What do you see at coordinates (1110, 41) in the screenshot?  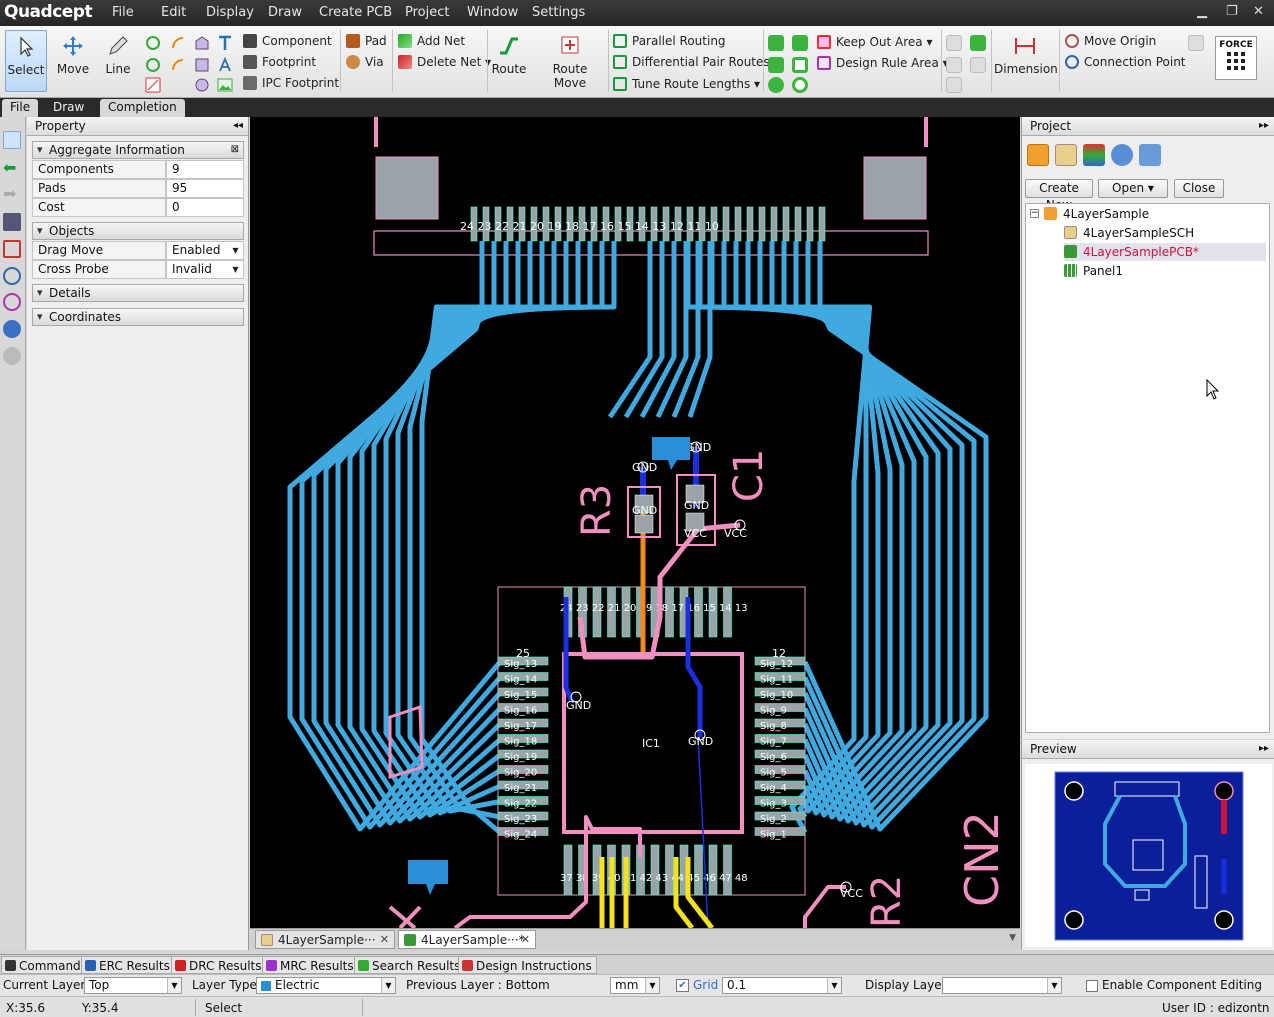 I see `move-origin-button: Move Origin` at bounding box center [1110, 41].